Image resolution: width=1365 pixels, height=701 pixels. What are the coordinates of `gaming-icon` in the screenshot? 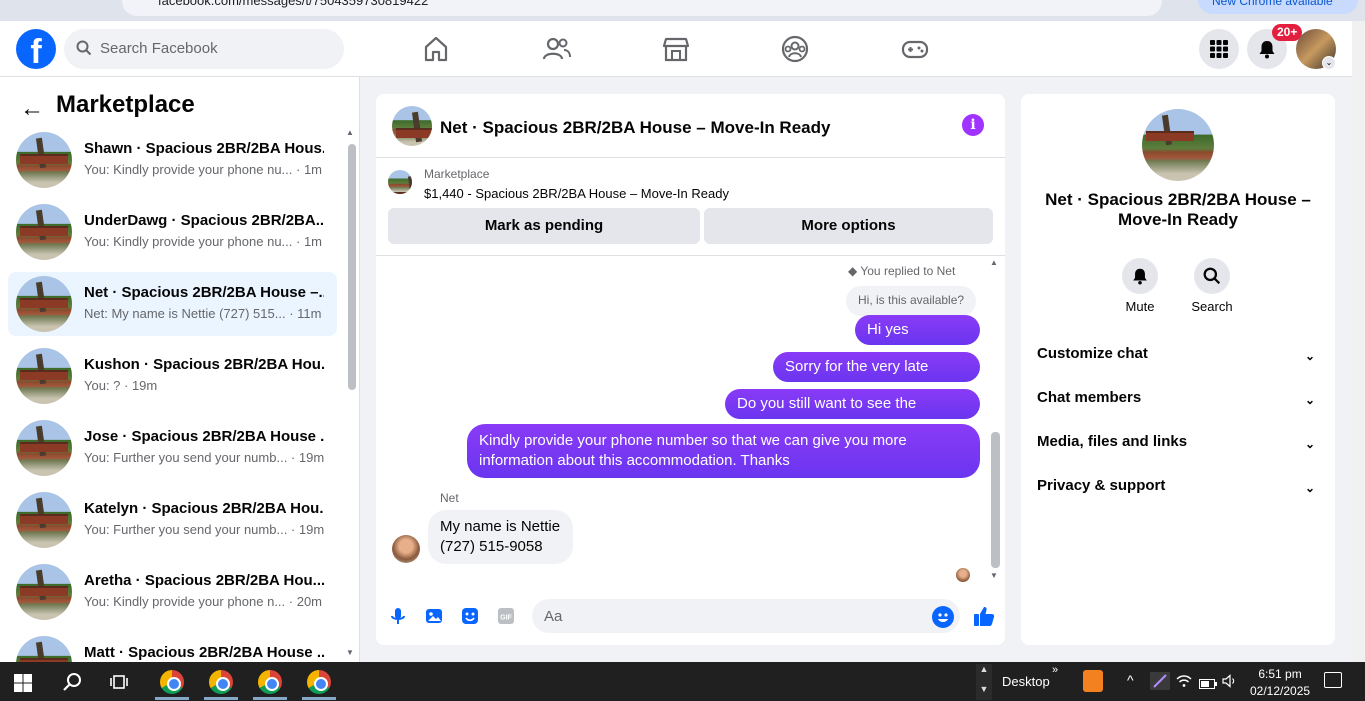 It's located at (915, 49).